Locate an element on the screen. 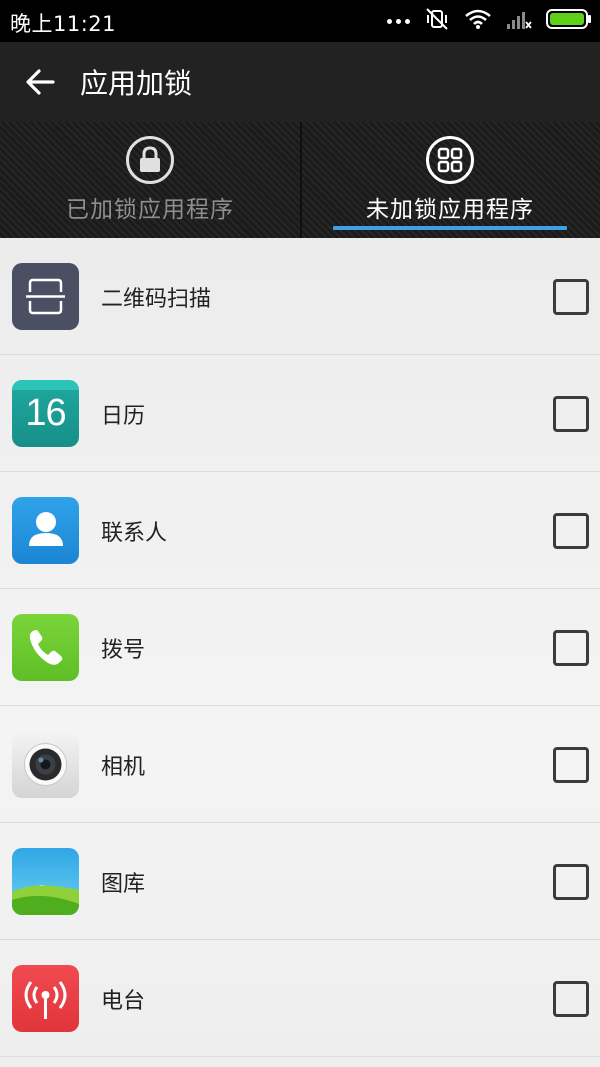  signal-icon is located at coordinates (519, 21).